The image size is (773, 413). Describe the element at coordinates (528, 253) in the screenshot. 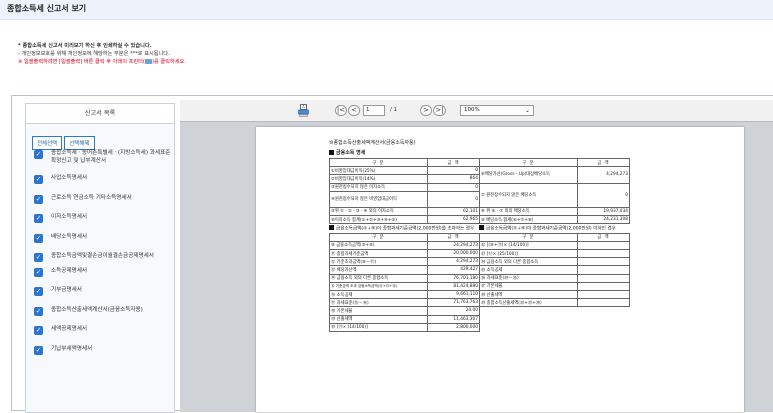

I see `table-cell: ㉓ [⑫× (25/100)]` at that location.